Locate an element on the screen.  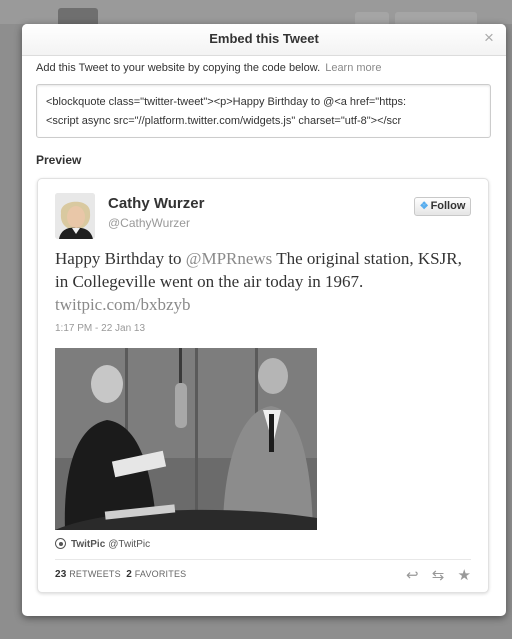
retweets-label: RETWEETS is located at coordinates (95, 574).